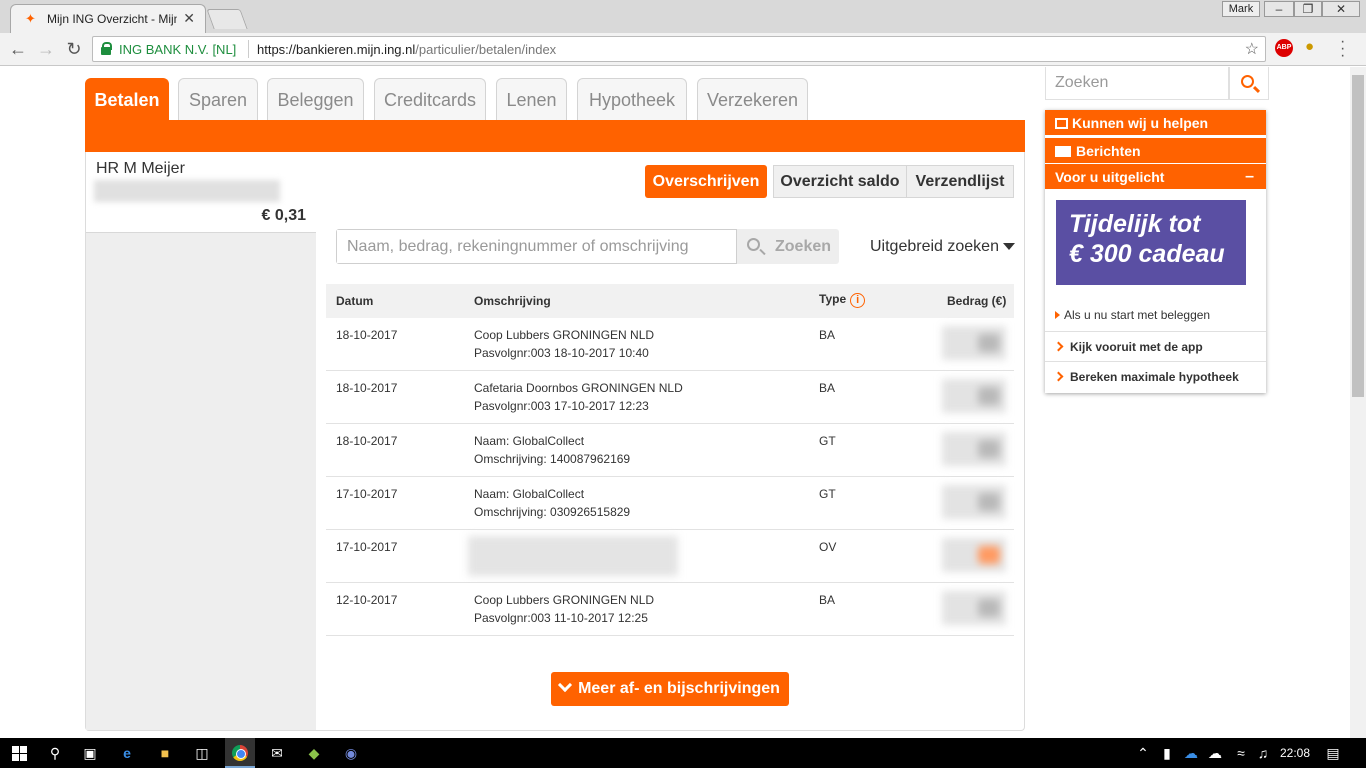 Image resolution: width=1366 pixels, height=768 pixels. What do you see at coordinates (706, 181) in the screenshot?
I see `transfer-button: Overschrijven` at bounding box center [706, 181].